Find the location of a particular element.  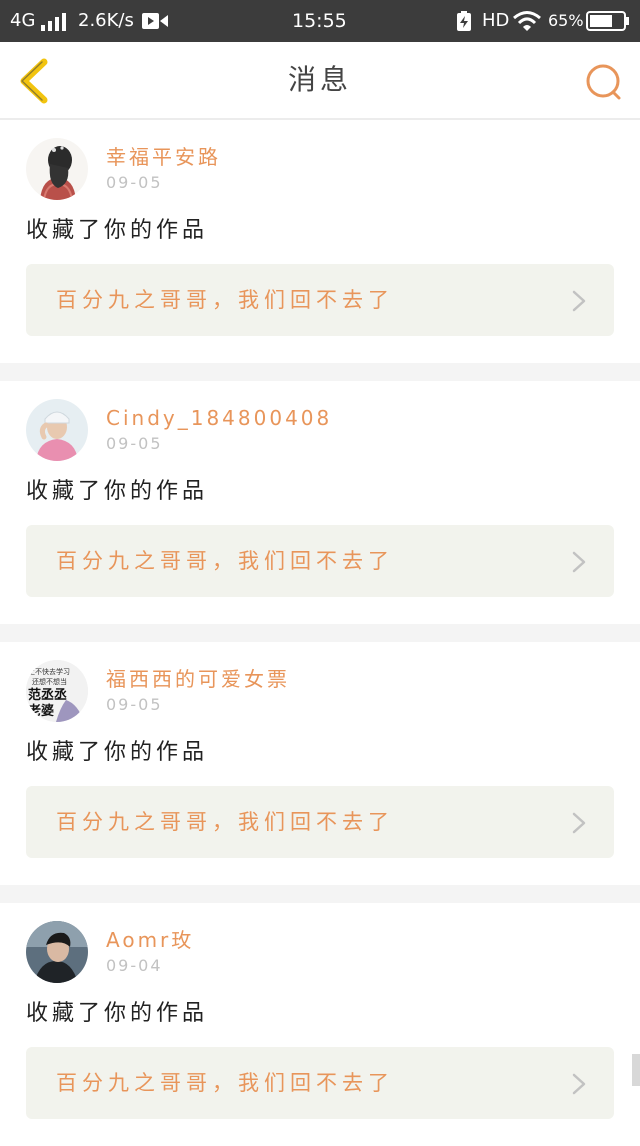

top-nav-bar: 消息 is located at coordinates (320, 81).